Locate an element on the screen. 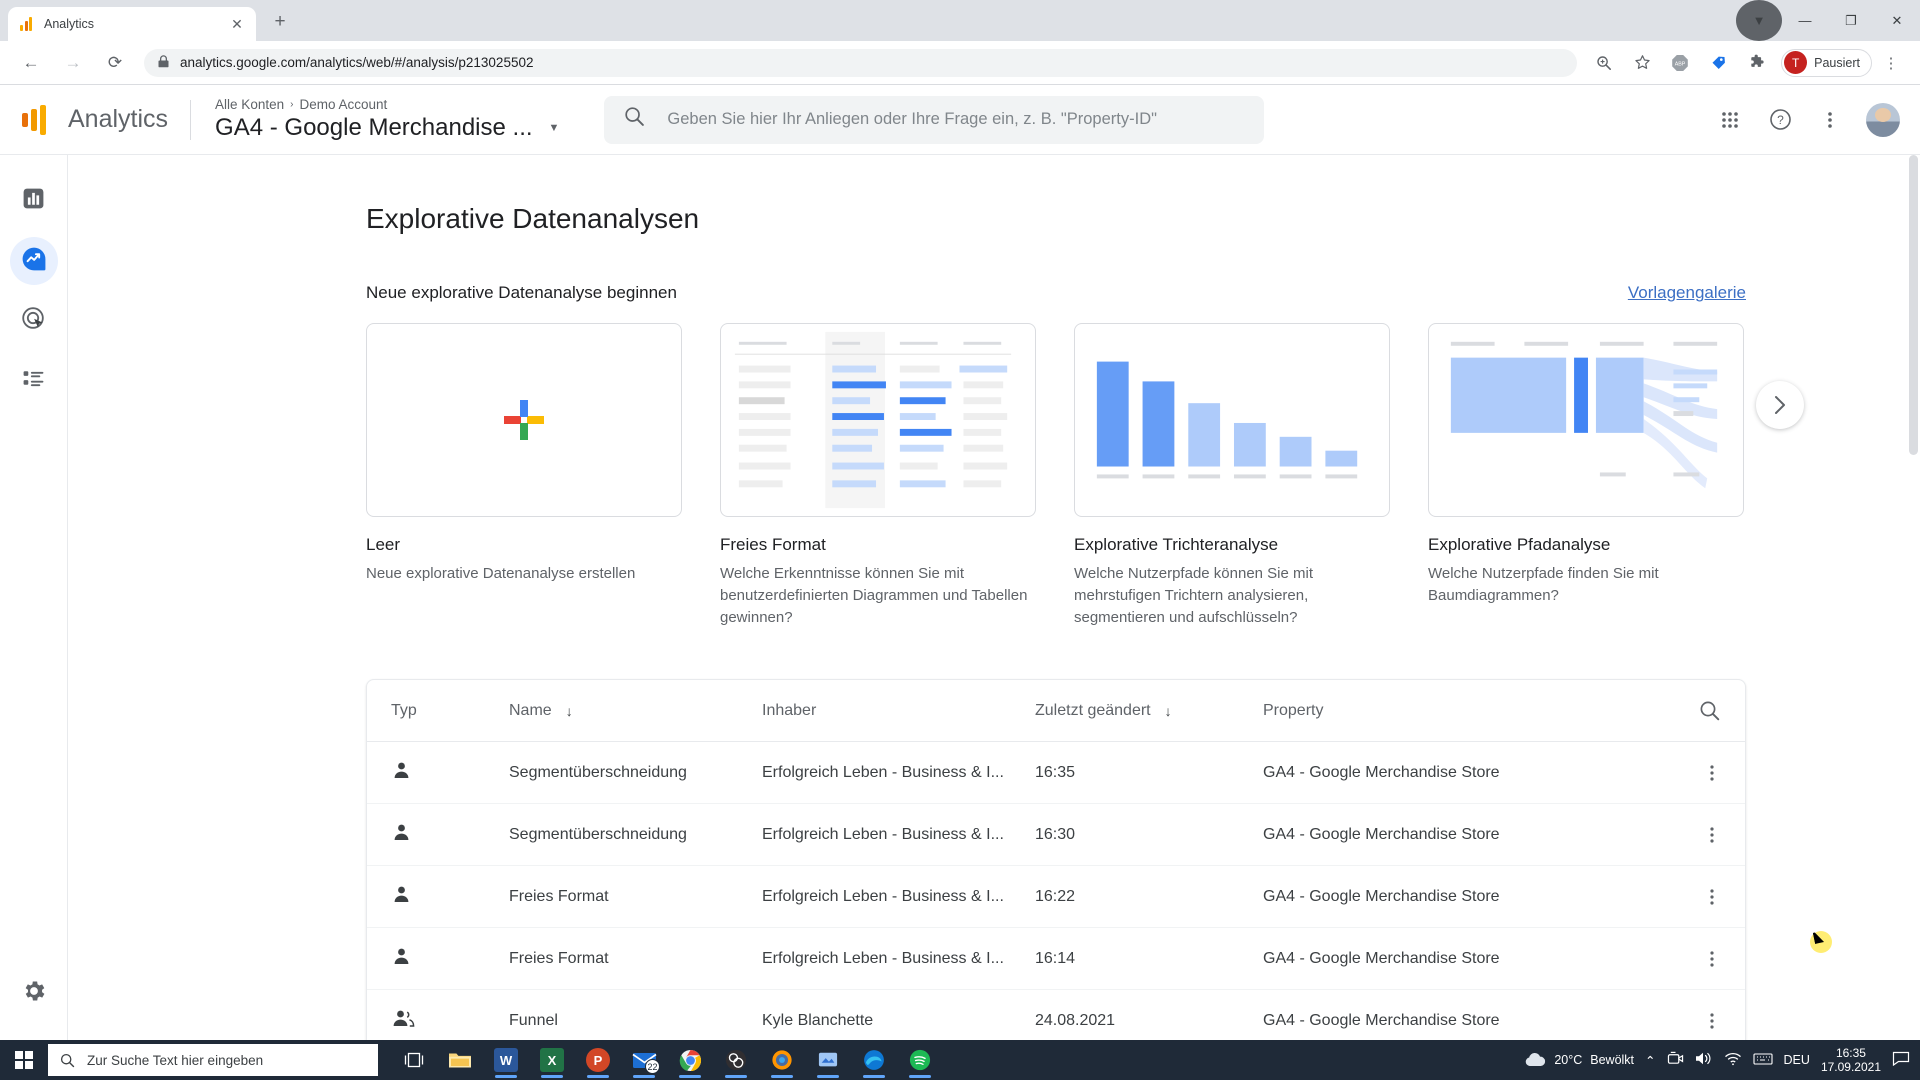  back-icon: ← is located at coordinates (31, 63).